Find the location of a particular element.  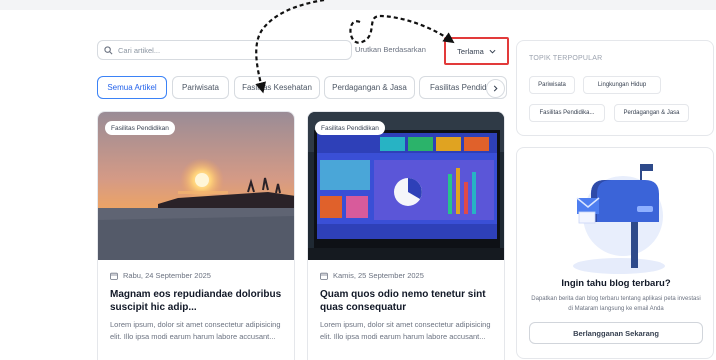

popular-topics-heading: TOPIK TERPOPULAR is located at coordinates (566, 58).